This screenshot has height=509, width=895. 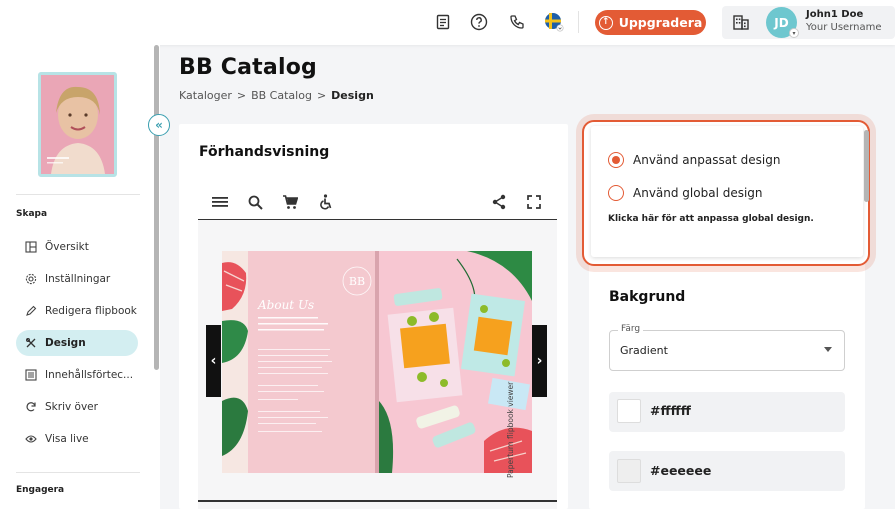 What do you see at coordinates (248, 67) in the screenshot?
I see `page-title: BB Catalog` at bounding box center [248, 67].